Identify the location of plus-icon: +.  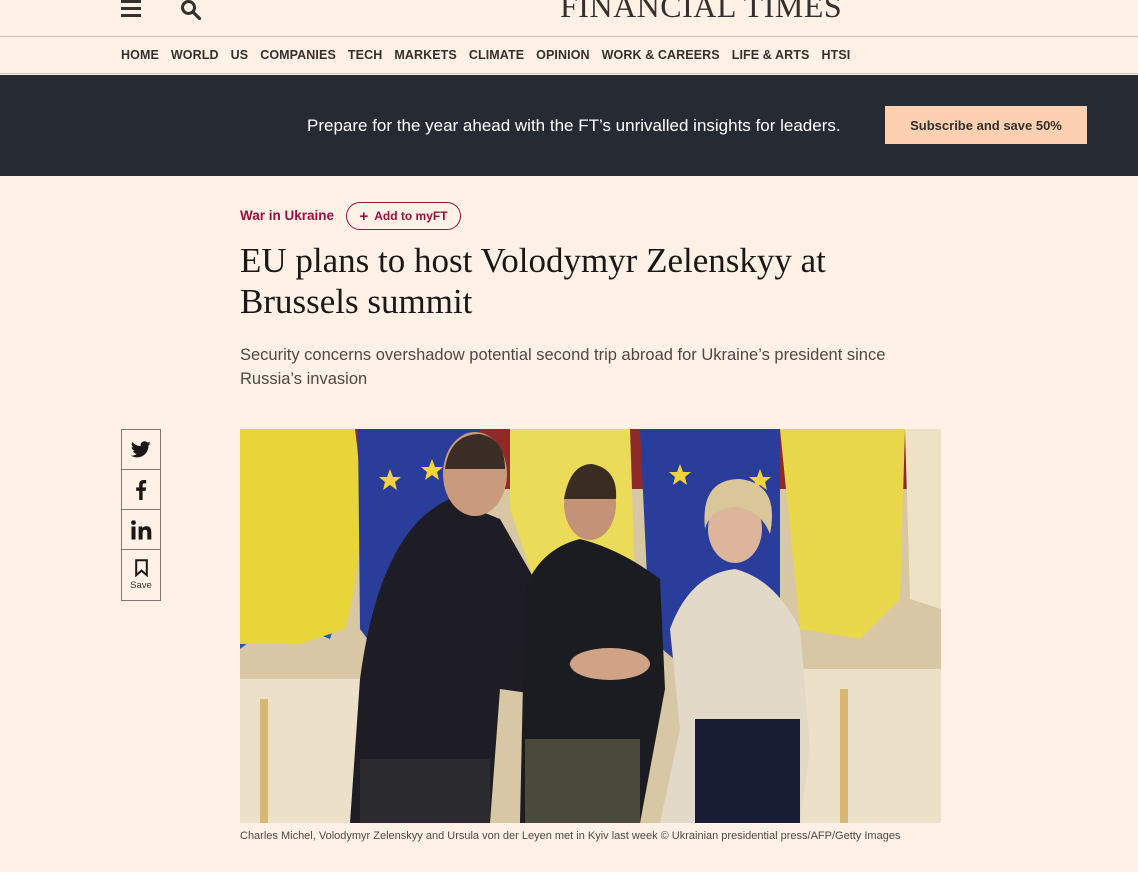
(364, 216).